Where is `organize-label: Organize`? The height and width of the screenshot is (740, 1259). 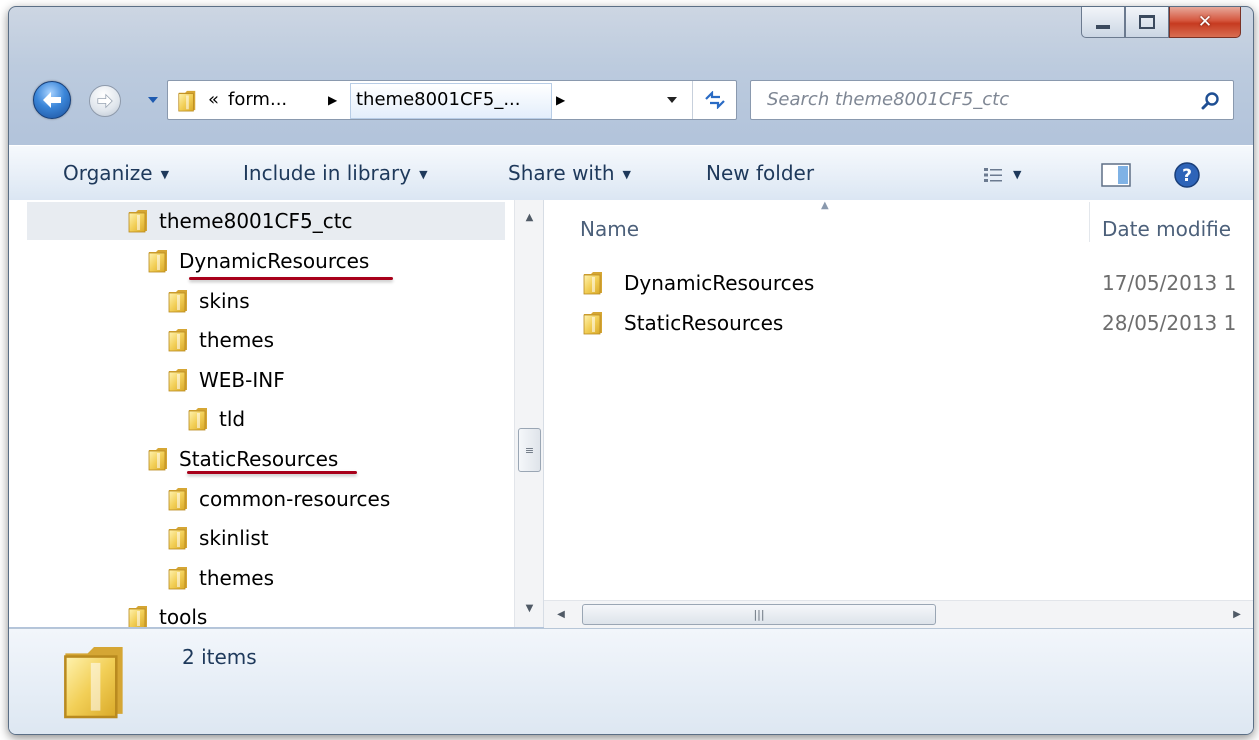
organize-label: Organize is located at coordinates (108, 173).